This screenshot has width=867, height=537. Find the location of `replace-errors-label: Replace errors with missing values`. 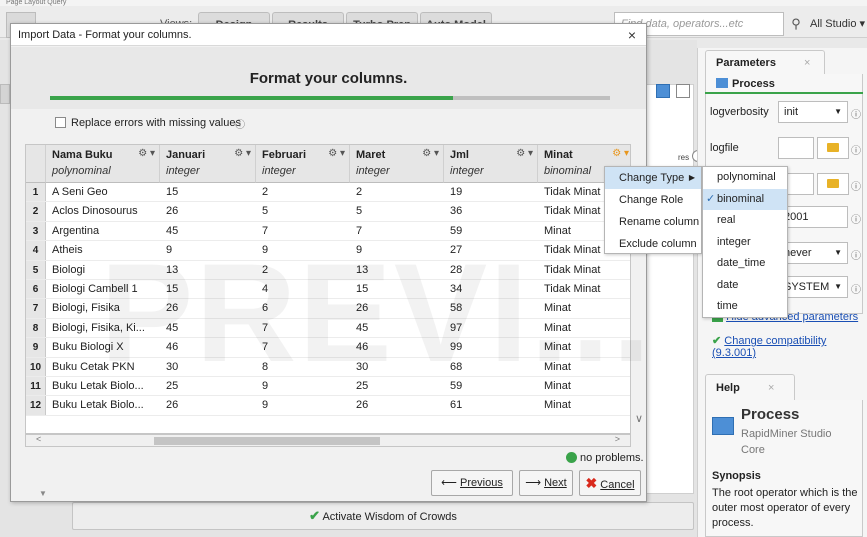

replace-errors-label: Replace errors with missing values is located at coordinates (156, 123).